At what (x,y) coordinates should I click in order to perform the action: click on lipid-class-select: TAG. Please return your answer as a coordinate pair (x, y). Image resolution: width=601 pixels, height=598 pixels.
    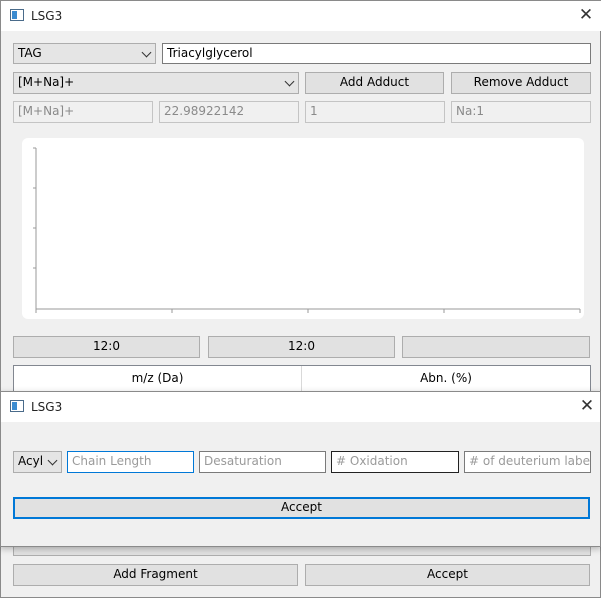
    Looking at the image, I should click on (84, 53).